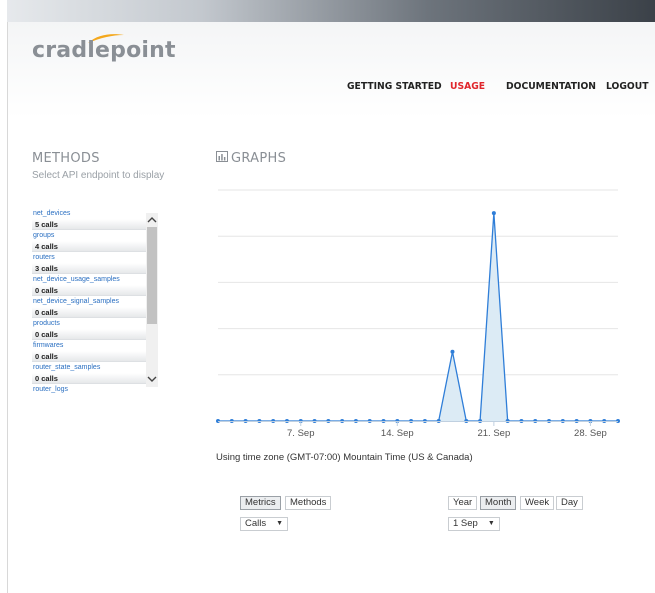 The width and height of the screenshot is (655, 593). I want to click on method-name: net_device_usage_samples, so click(89, 279).